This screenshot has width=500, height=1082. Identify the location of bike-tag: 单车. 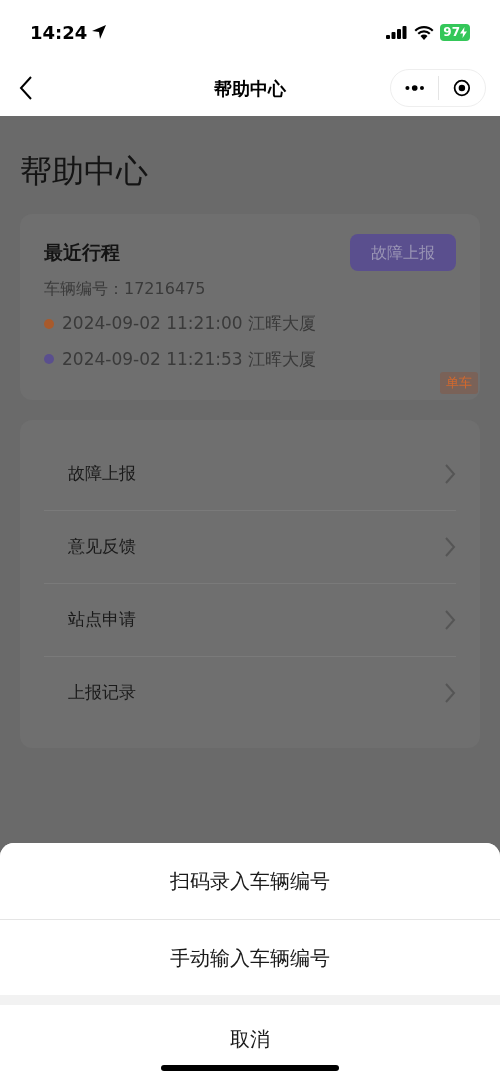
(459, 383).